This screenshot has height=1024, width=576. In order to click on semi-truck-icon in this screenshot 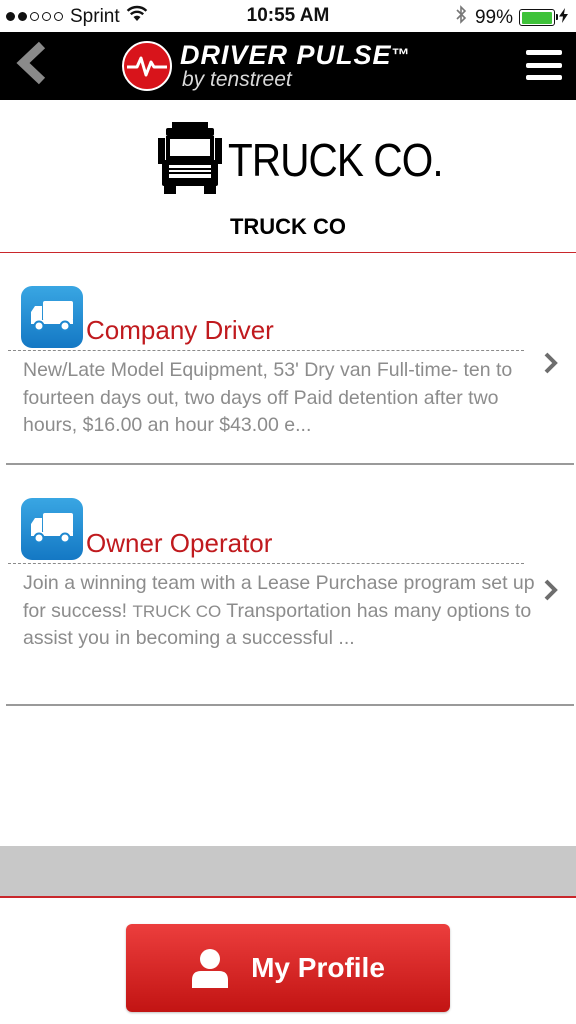, I will do `click(190, 159)`.